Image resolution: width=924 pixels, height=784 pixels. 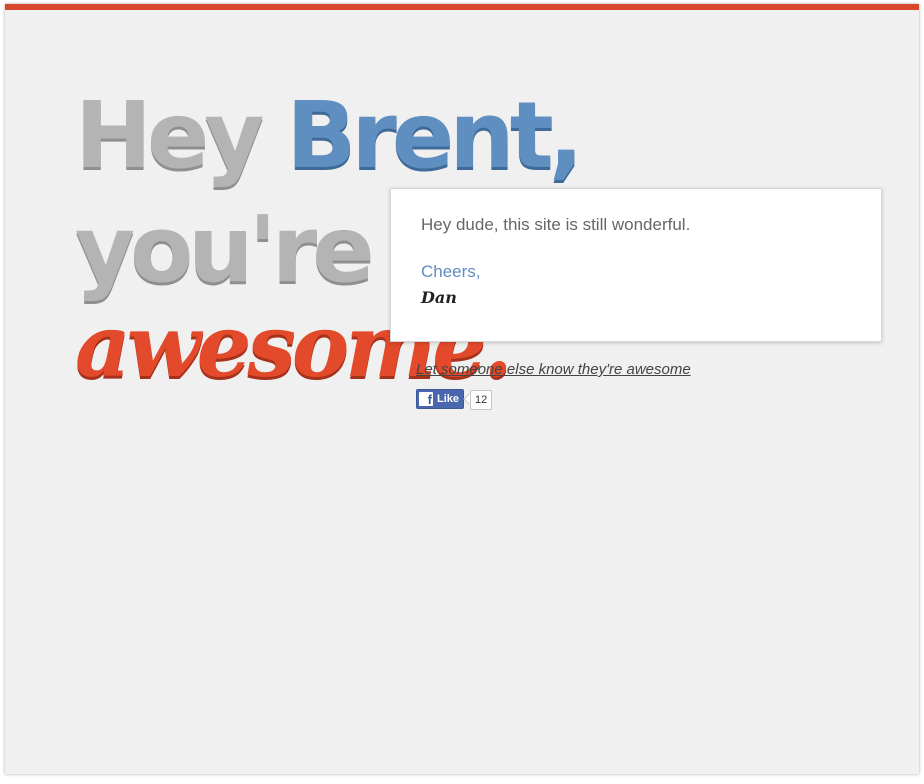 I want to click on facebook-like-count: 12, so click(x=481, y=400).